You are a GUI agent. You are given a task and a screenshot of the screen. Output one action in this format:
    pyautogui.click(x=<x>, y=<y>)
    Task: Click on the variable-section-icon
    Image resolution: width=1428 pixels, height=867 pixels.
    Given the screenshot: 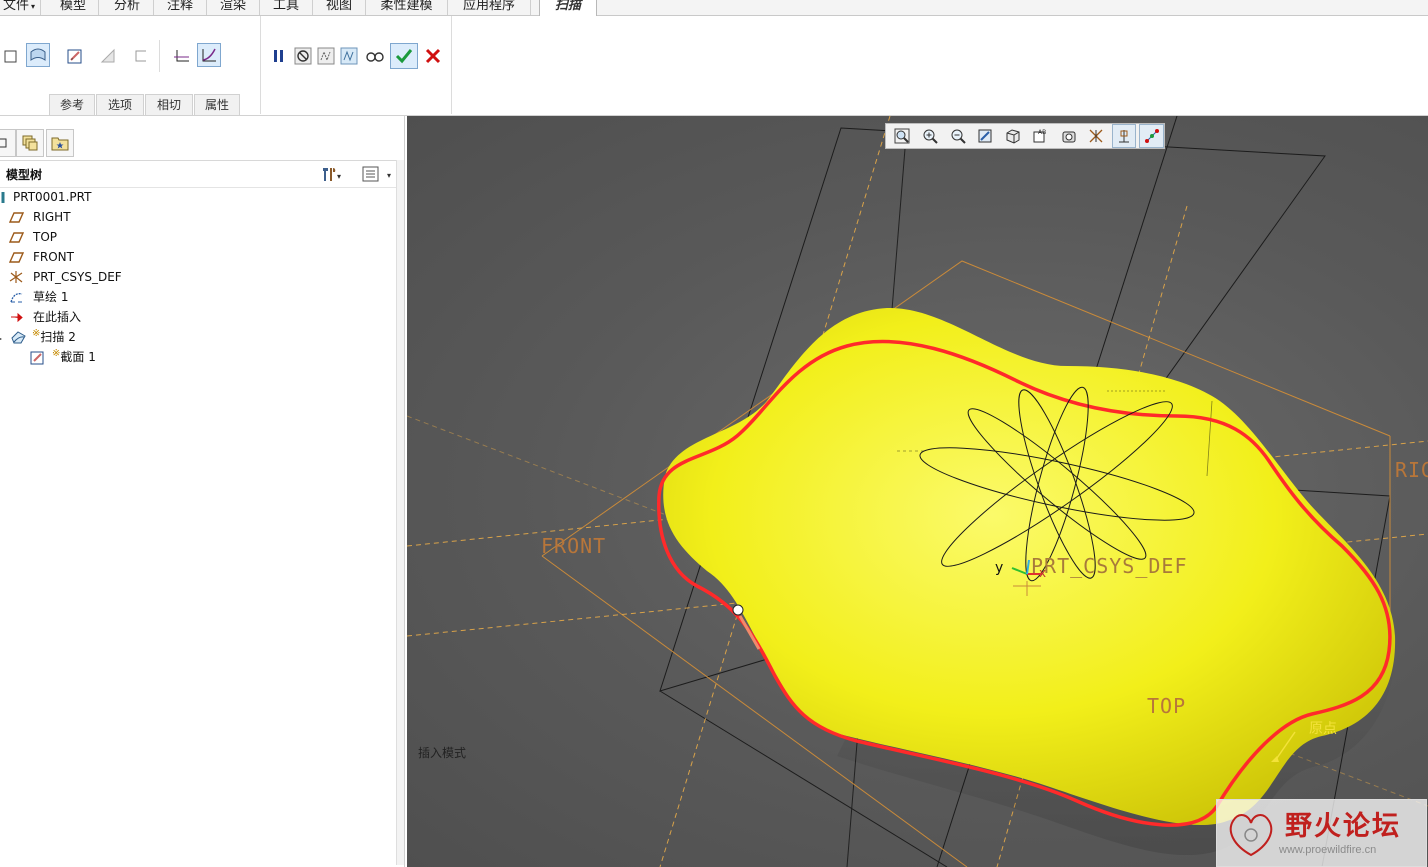 What is the action you would take?
    pyautogui.click(x=209, y=55)
    